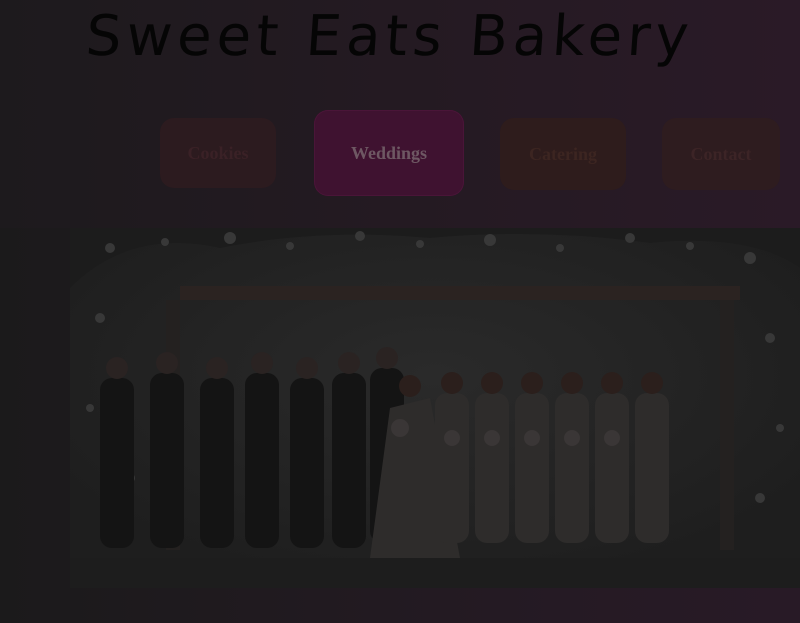  What do you see at coordinates (563, 154) in the screenshot?
I see `nav-catering-button: Catering` at bounding box center [563, 154].